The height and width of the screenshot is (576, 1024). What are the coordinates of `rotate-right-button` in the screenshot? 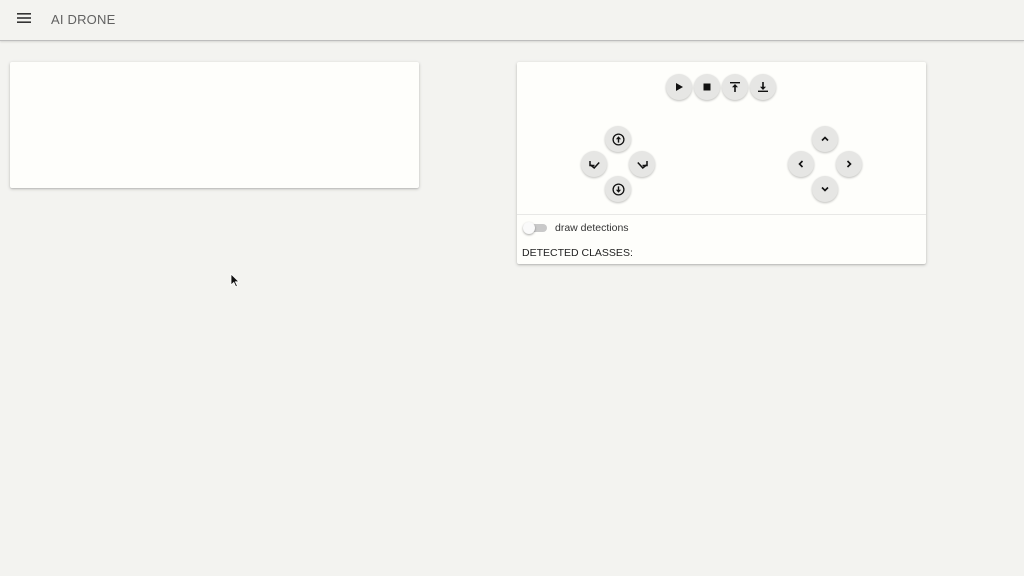 It's located at (642, 164).